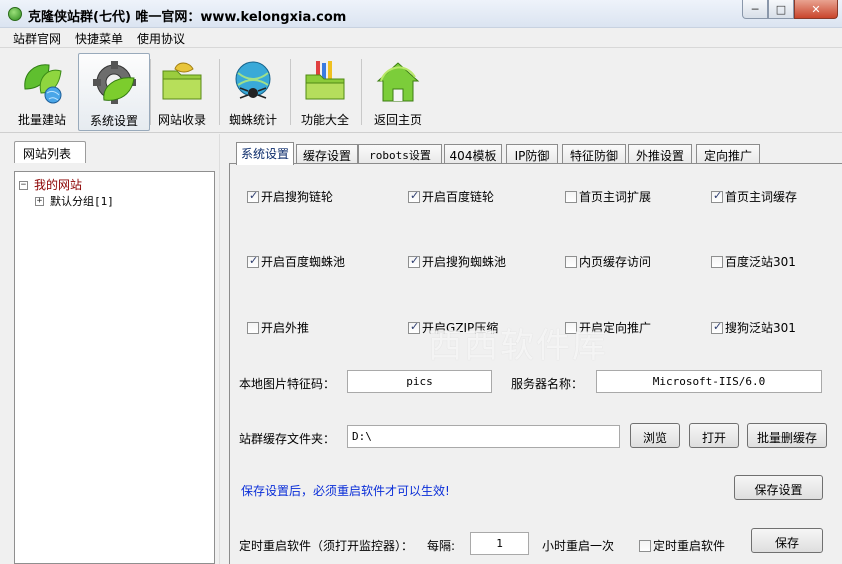 This screenshot has height=564, width=842. I want to click on checkbox-label: 开启百度蜘蛛池, so click(303, 262).